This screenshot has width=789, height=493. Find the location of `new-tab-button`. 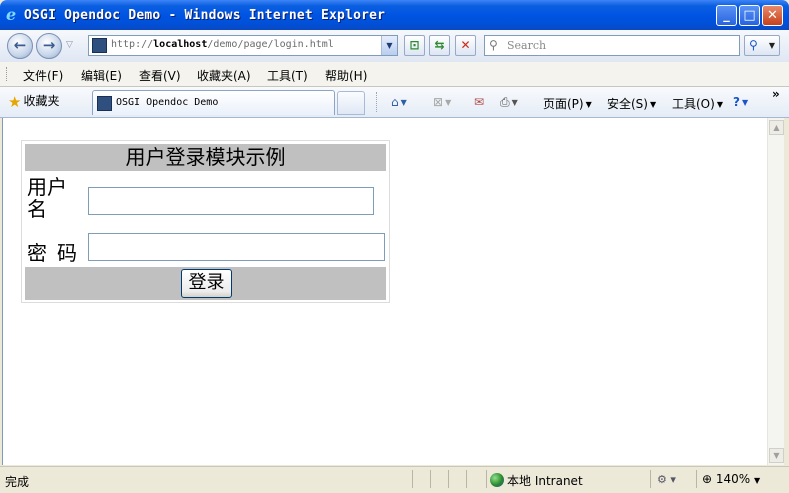

new-tab-button is located at coordinates (351, 103).